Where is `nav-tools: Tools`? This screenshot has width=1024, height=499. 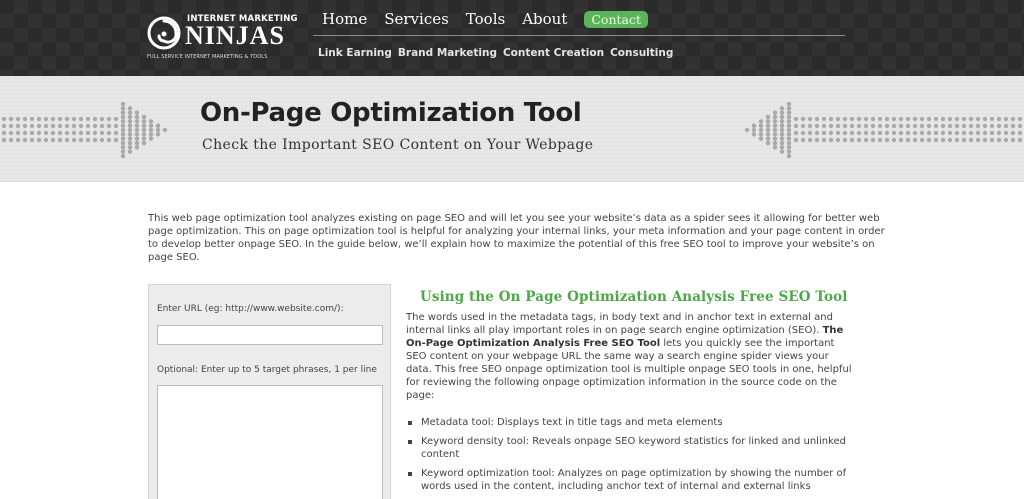 nav-tools: Tools is located at coordinates (485, 19).